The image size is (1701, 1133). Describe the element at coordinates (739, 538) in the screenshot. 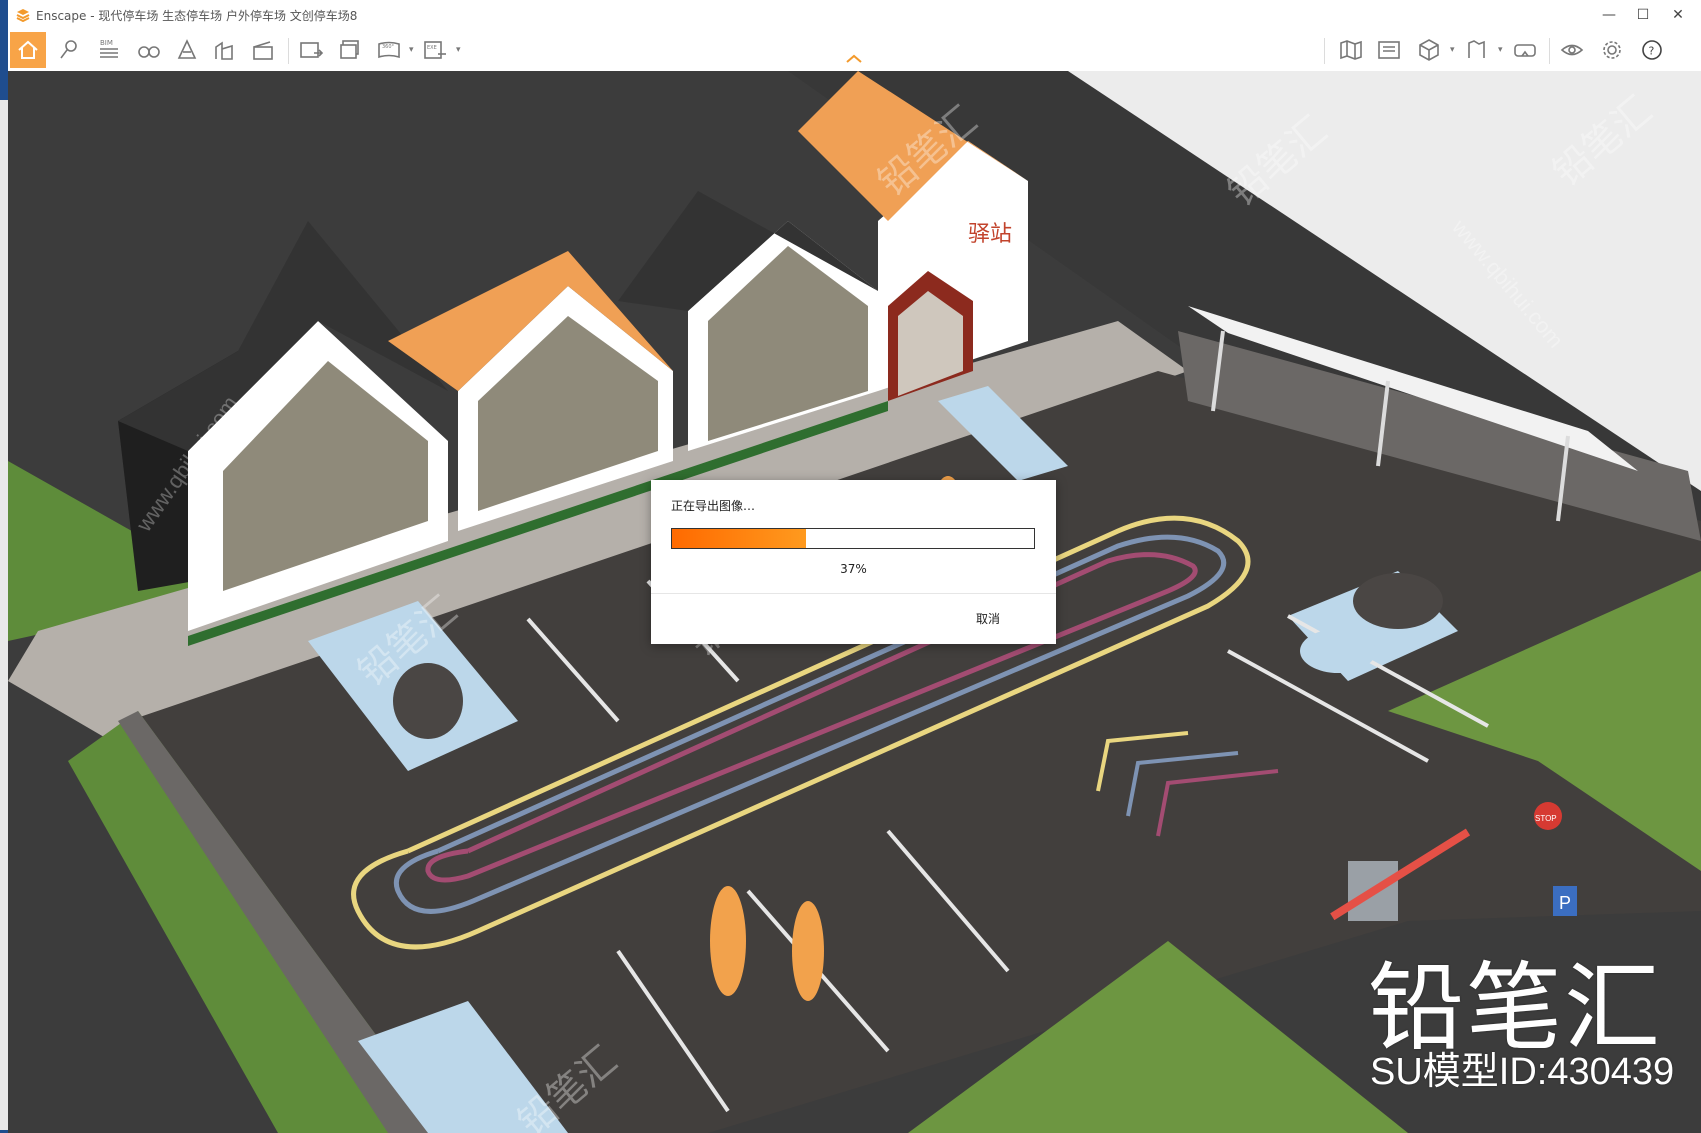

I see `export-progress-fill` at that location.